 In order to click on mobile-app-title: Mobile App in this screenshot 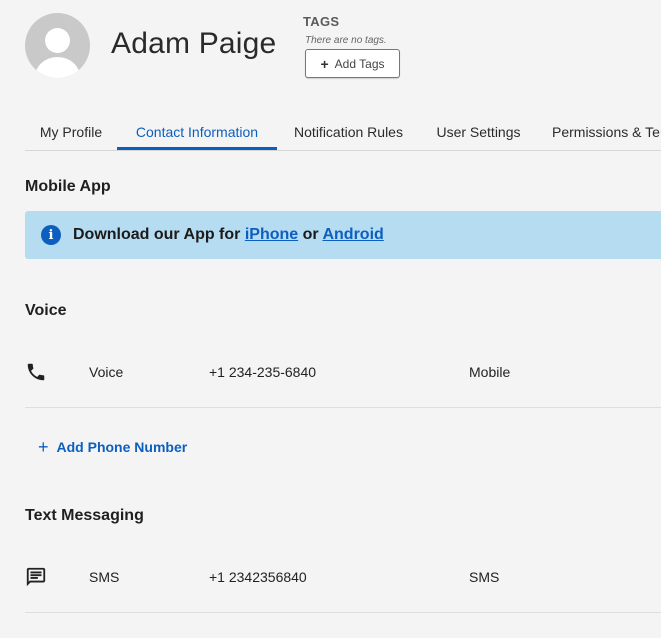, I will do `click(68, 186)`.